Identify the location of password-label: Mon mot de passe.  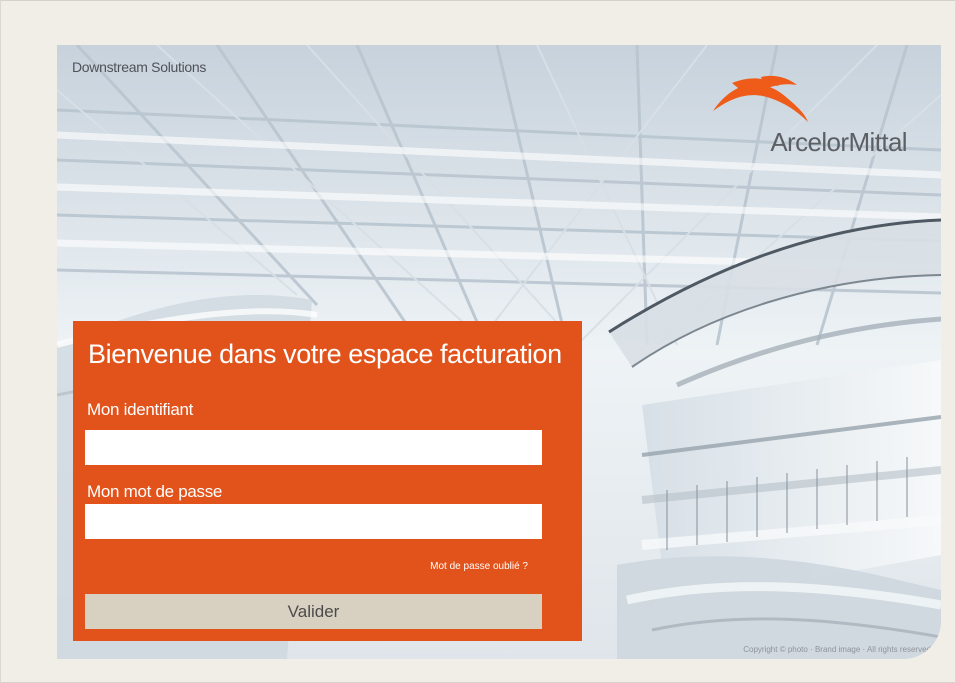
(155, 491).